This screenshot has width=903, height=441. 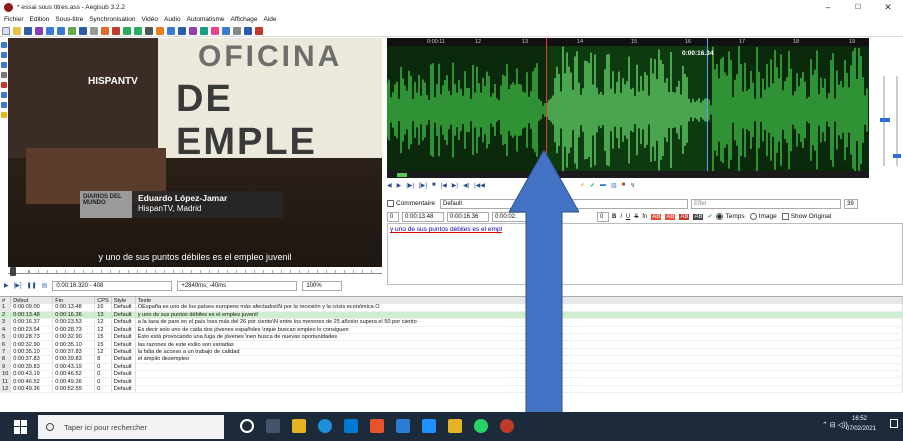 I want to click on maximize-button: ☐, so click(x=858, y=7).